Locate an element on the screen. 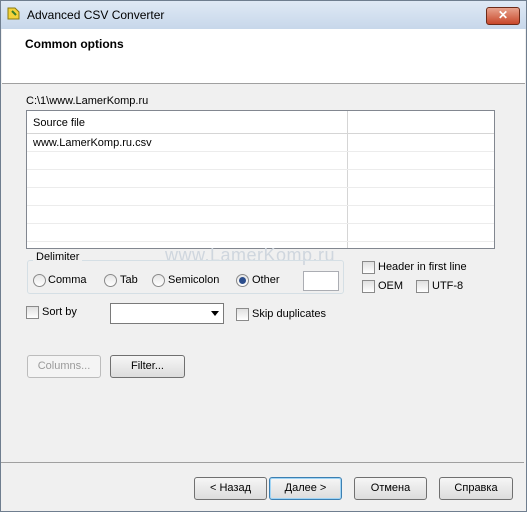 This screenshot has width=527, height=512. radio-semicolon is located at coordinates (158, 280).